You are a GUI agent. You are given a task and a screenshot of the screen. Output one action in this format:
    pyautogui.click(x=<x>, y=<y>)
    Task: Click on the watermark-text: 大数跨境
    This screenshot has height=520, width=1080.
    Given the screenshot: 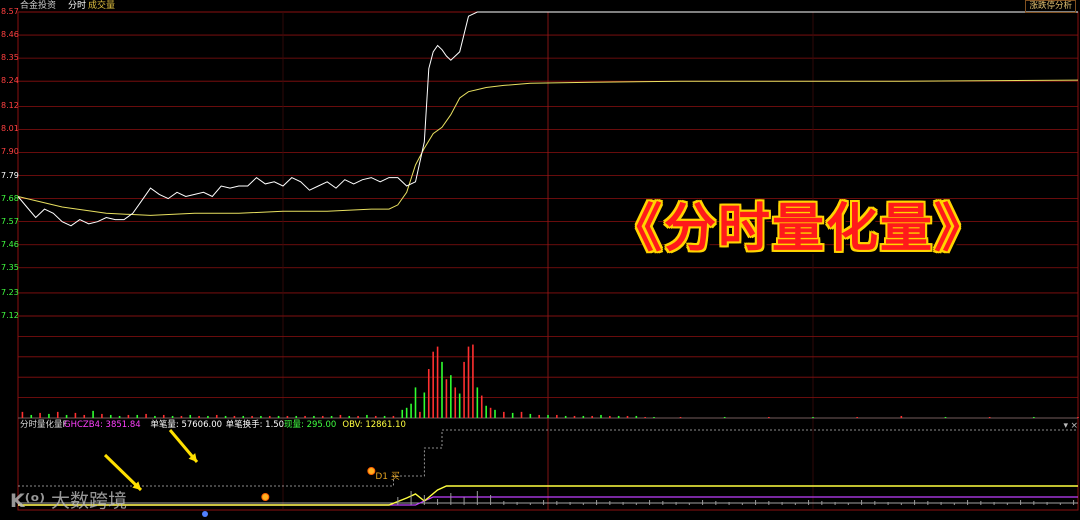 What is the action you would take?
    pyautogui.click(x=88, y=501)
    